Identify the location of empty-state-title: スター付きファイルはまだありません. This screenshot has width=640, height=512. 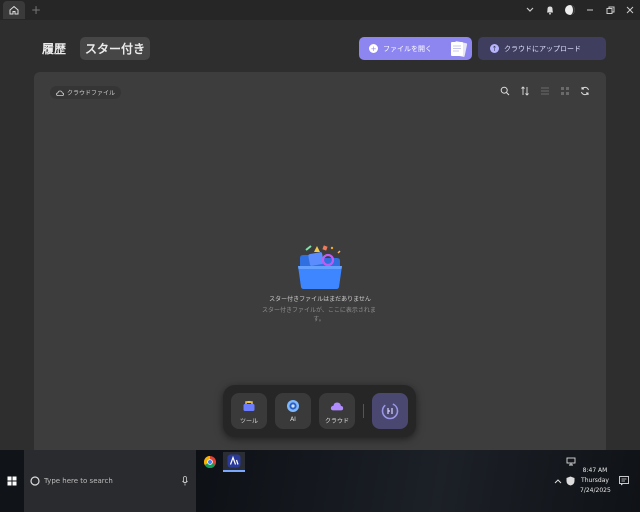
(320, 299).